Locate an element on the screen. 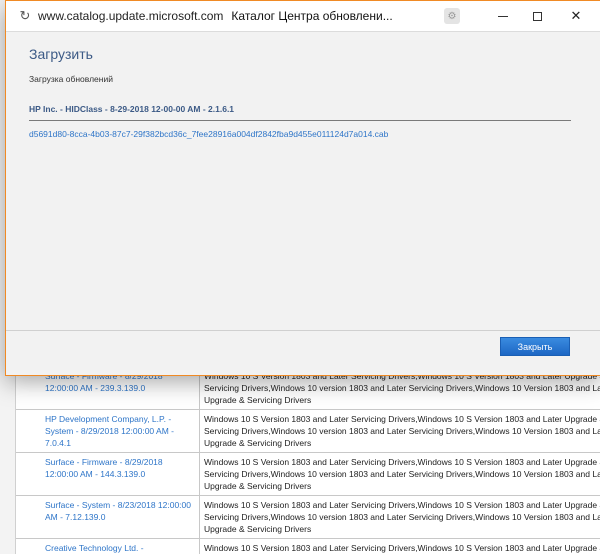  minimize-icon is located at coordinates (503, 16).